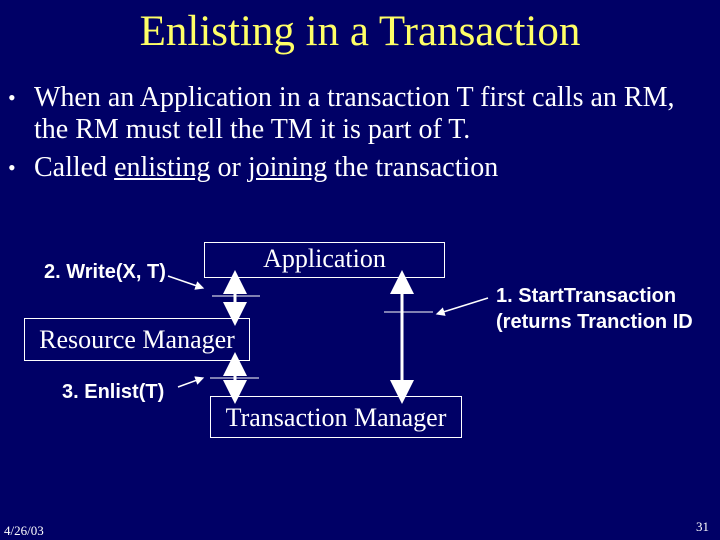  Describe the element at coordinates (137, 339) in the screenshot. I see `resource-manager-box: Resource Manager` at that location.